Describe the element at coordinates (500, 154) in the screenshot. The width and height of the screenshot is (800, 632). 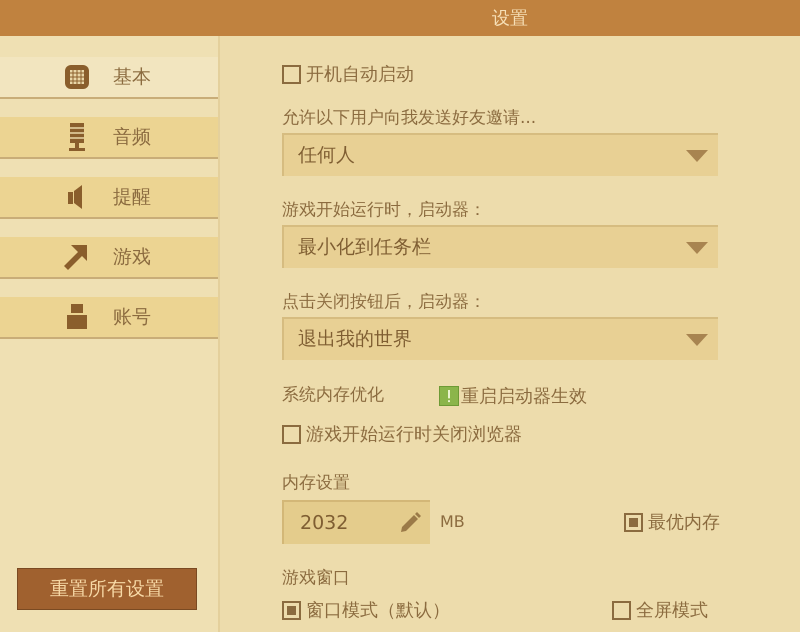
I see `dropdown: 任何人` at that location.